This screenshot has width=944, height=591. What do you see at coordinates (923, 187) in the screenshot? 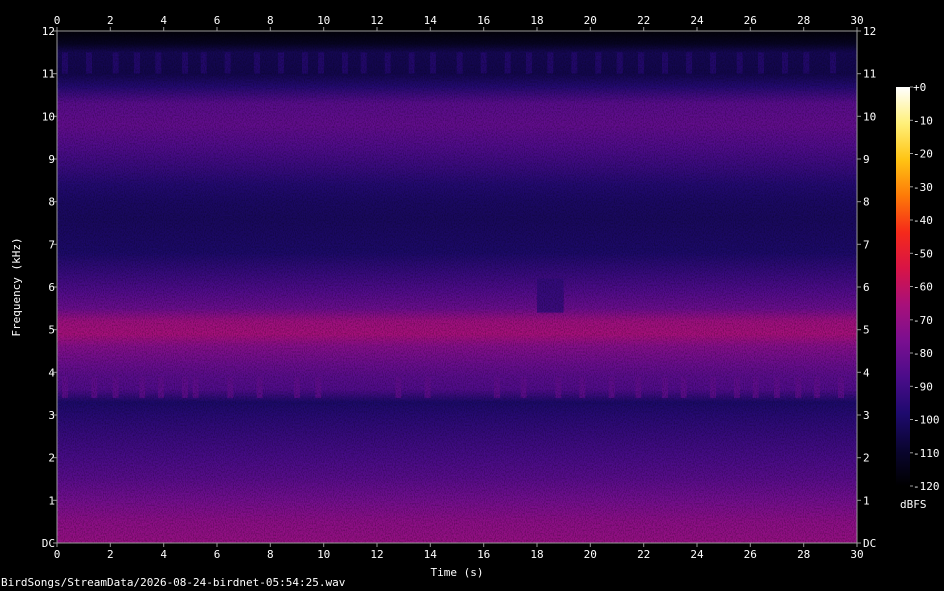
I see `colorbar-tick-label: -30` at bounding box center [923, 187].